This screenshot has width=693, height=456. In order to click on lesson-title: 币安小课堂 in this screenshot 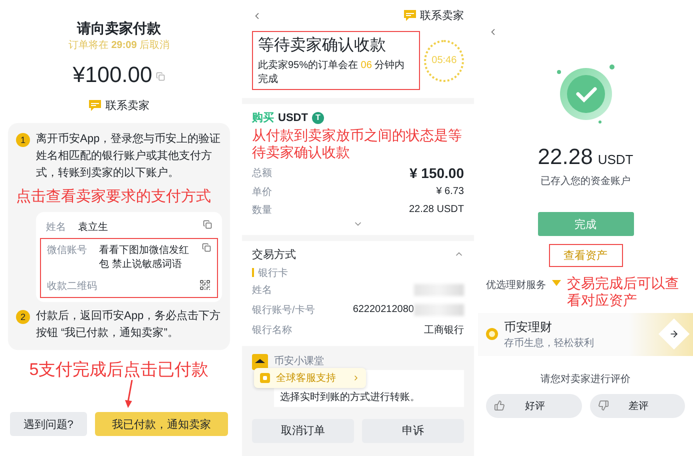, I will do `click(299, 361)`.